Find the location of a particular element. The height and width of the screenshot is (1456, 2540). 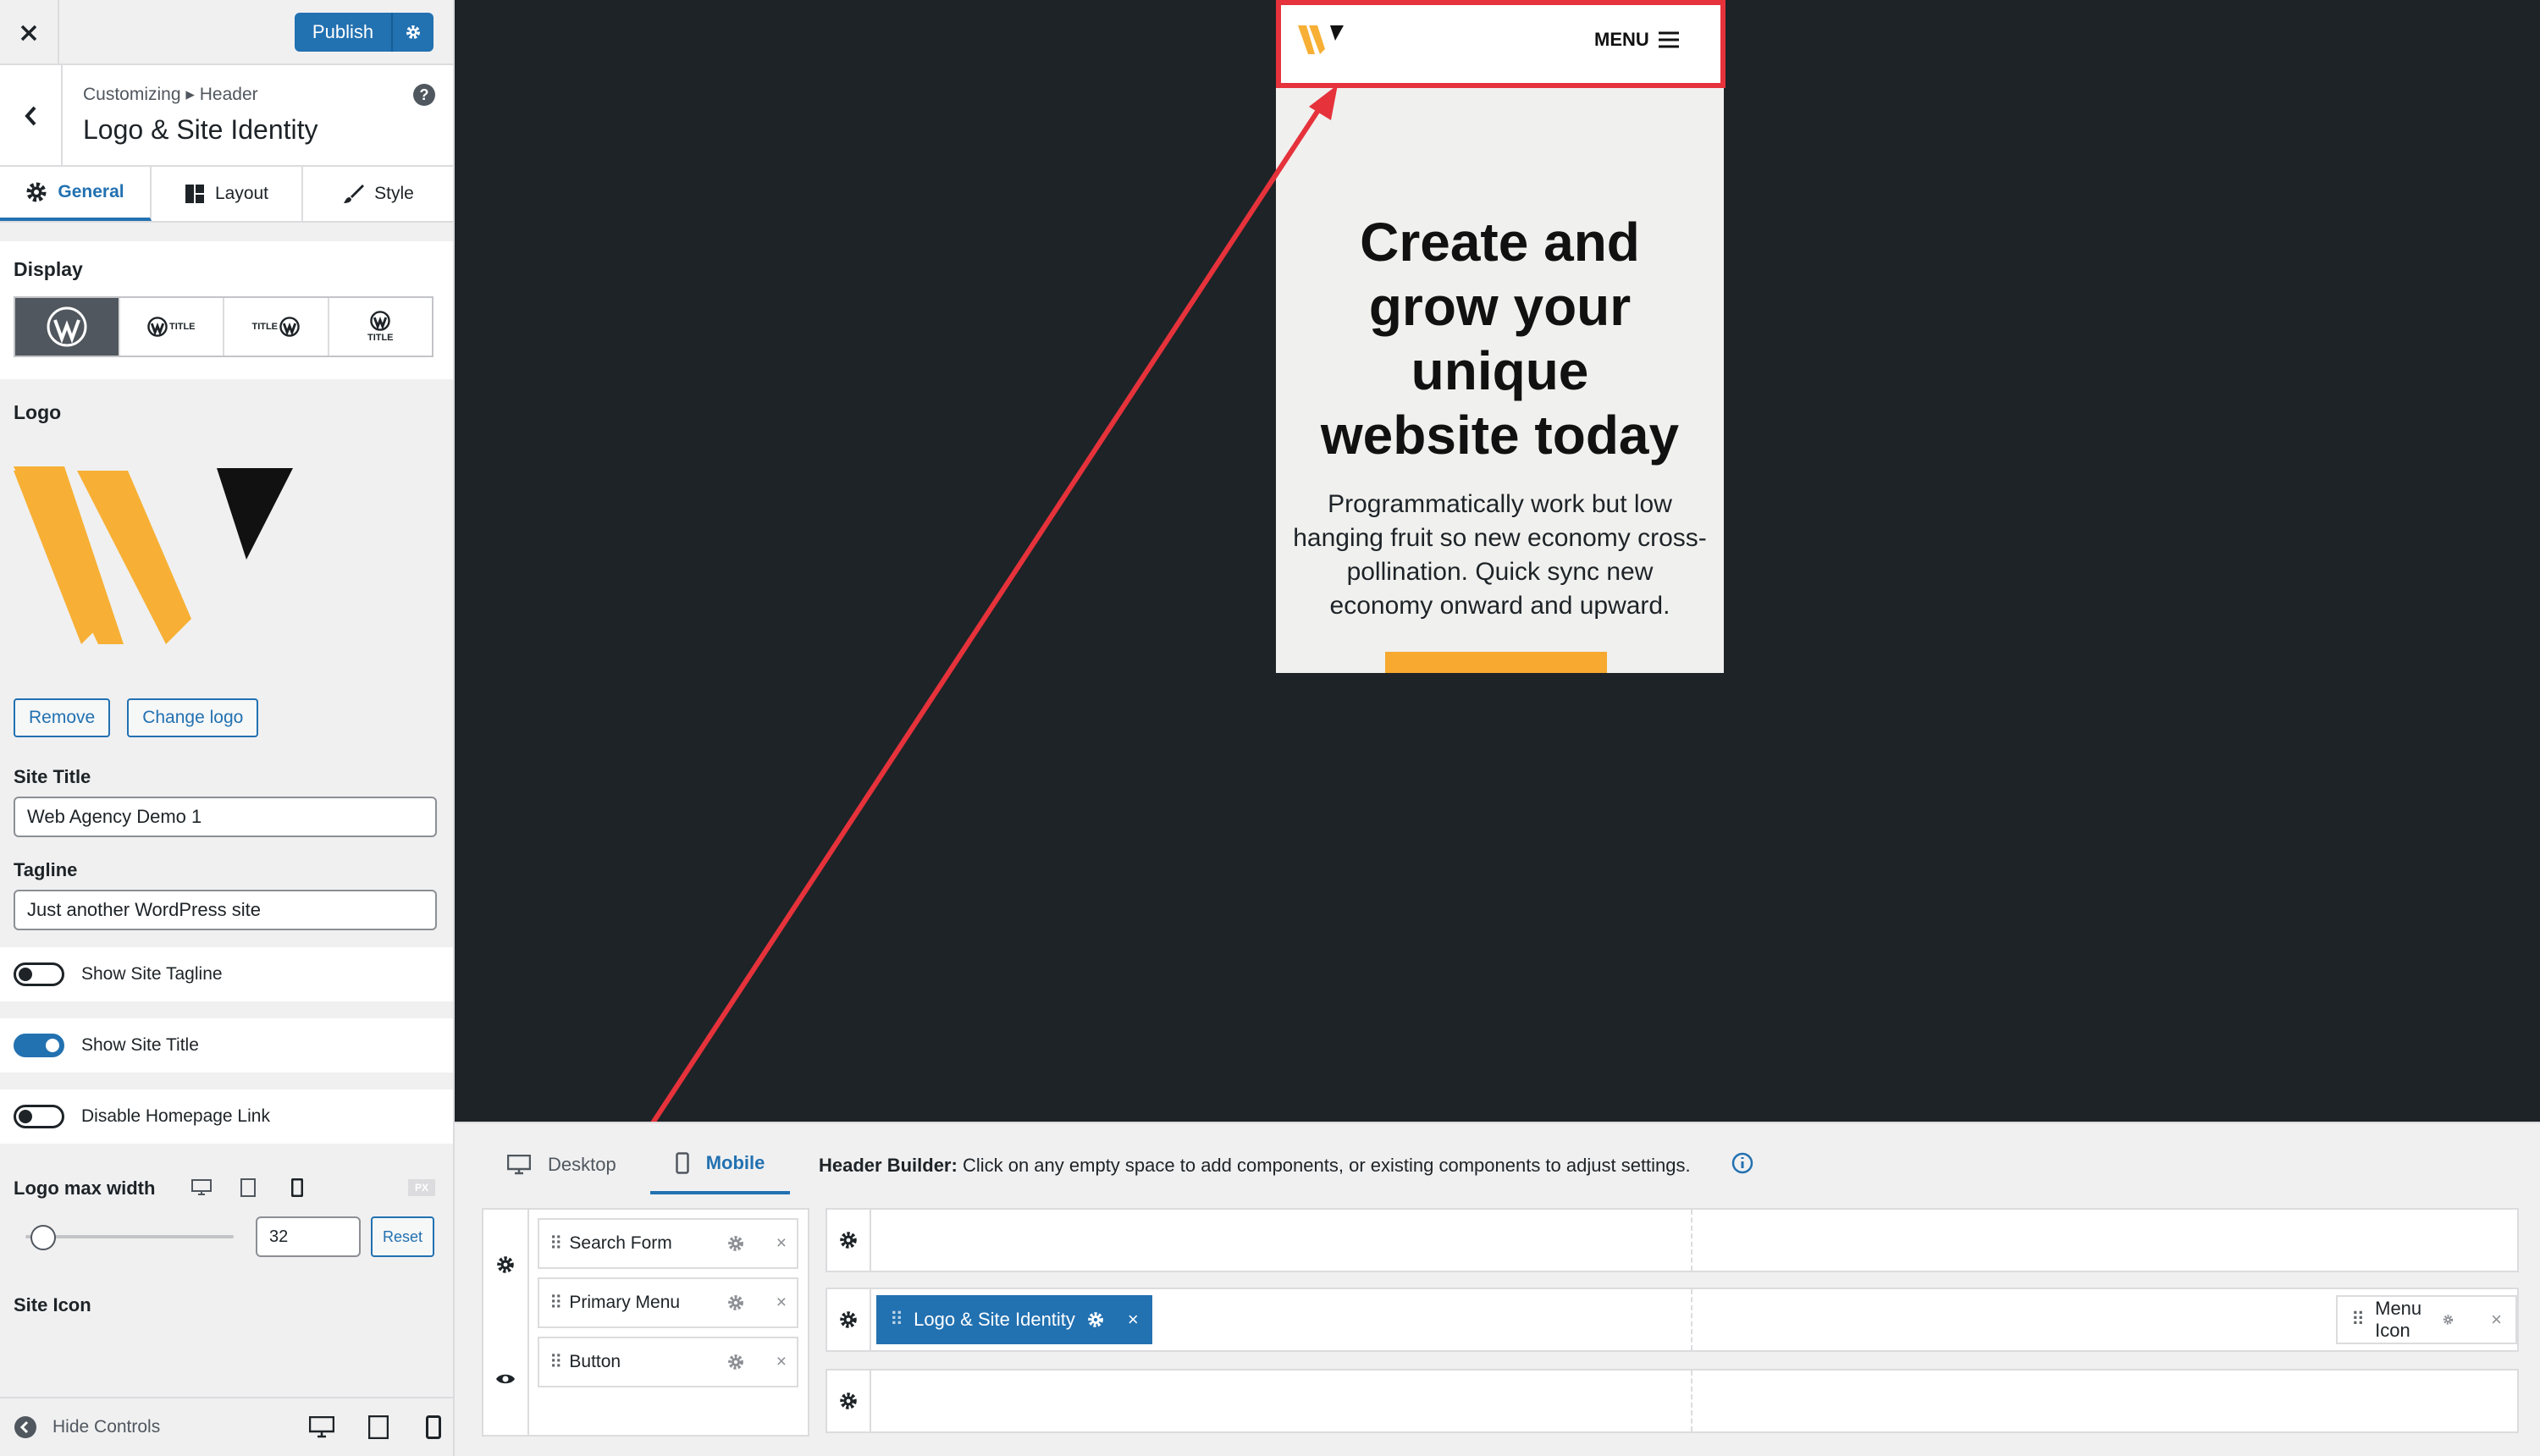

builder-row-main: ⠿ Logo & Site Identity × ⠿ Menu Icon × is located at coordinates (1672, 1320).